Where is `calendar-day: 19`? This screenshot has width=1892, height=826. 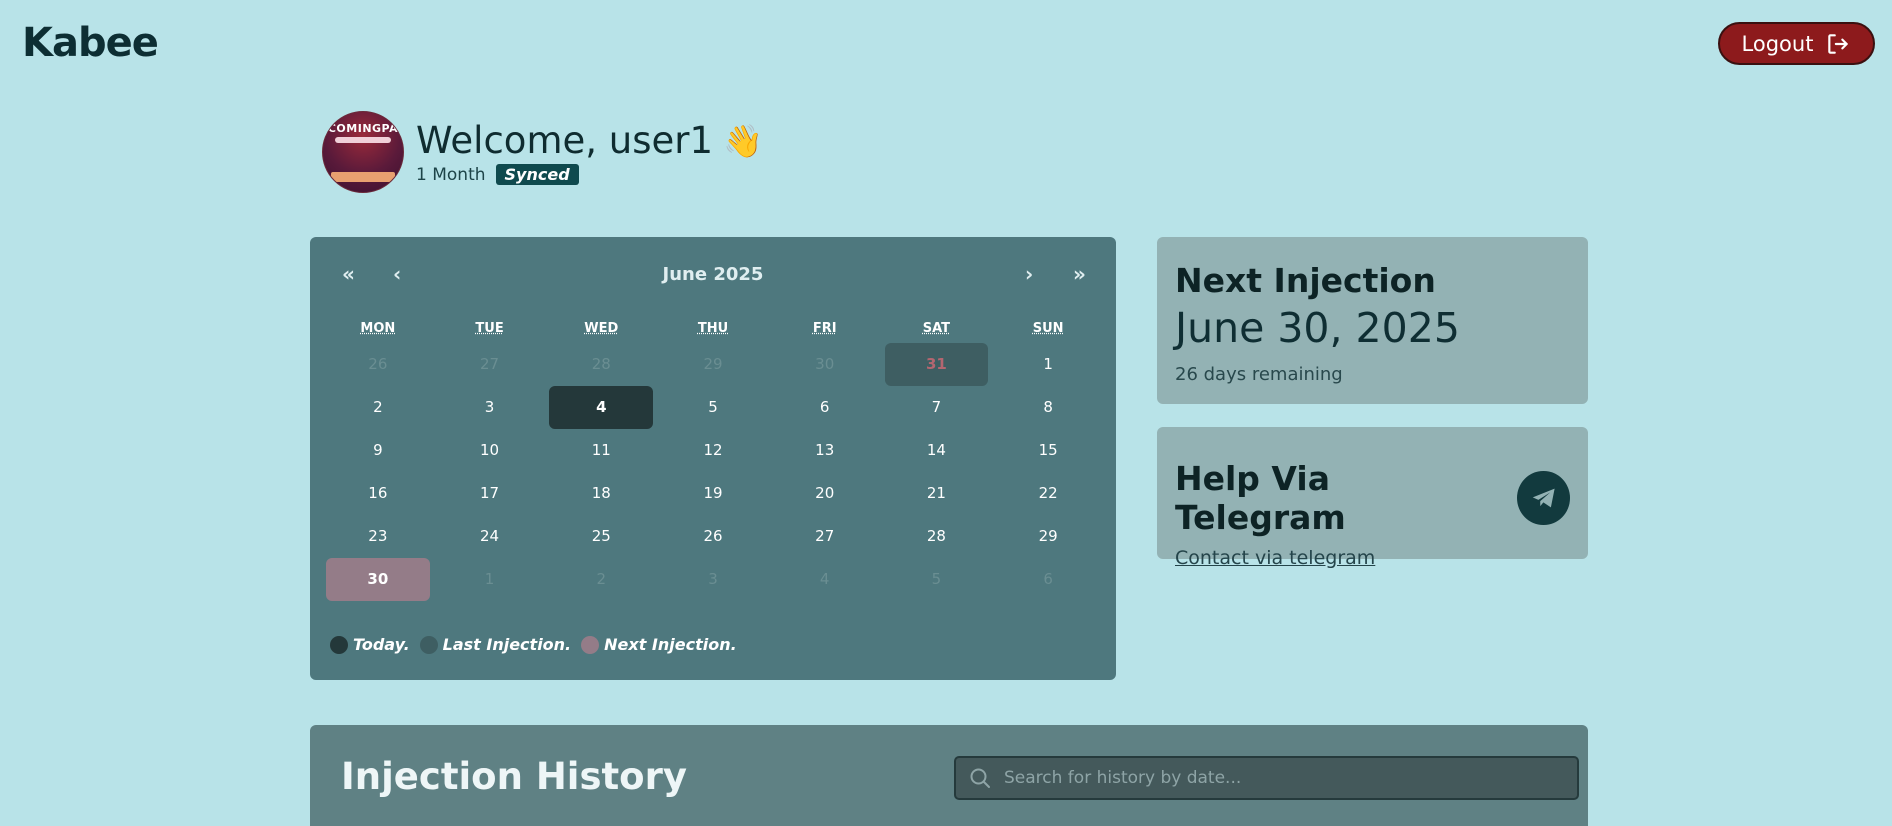 calendar-day: 19 is located at coordinates (713, 493).